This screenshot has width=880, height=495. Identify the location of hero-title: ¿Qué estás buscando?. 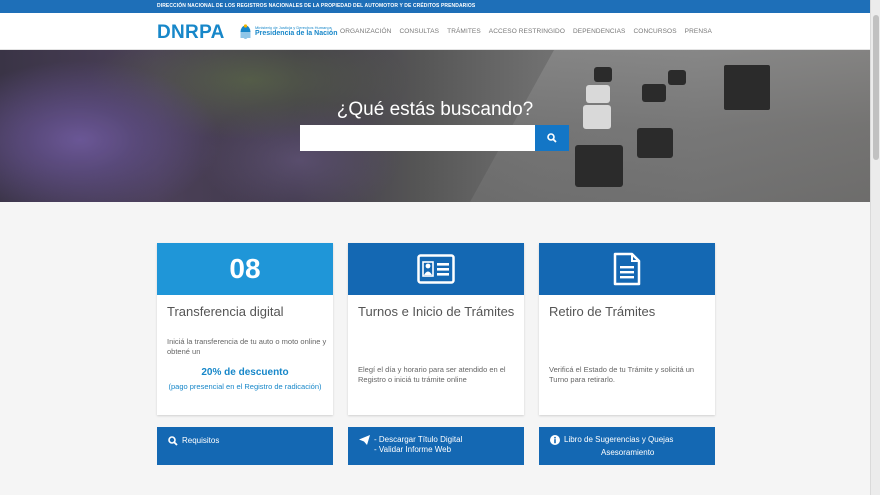
(435, 109).